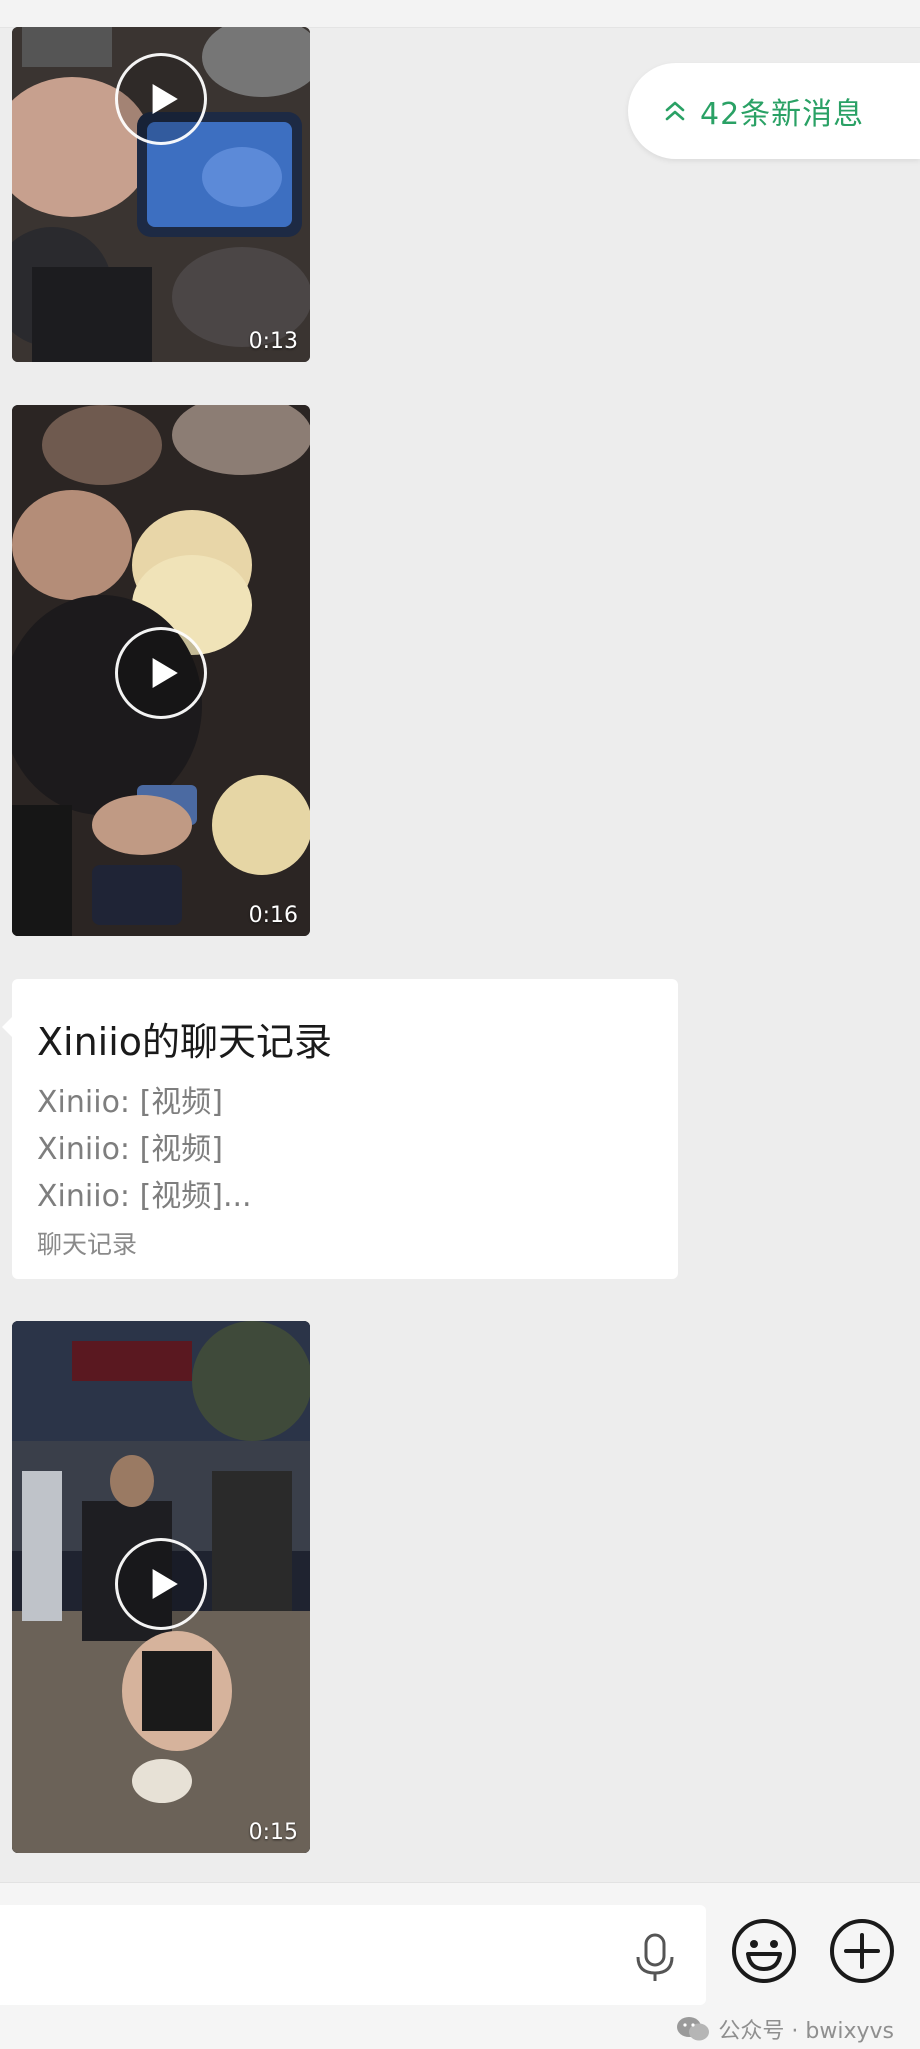 The width and height of the screenshot is (920, 2049). What do you see at coordinates (693, 2029) in the screenshot?
I see `wechat-icon` at bounding box center [693, 2029].